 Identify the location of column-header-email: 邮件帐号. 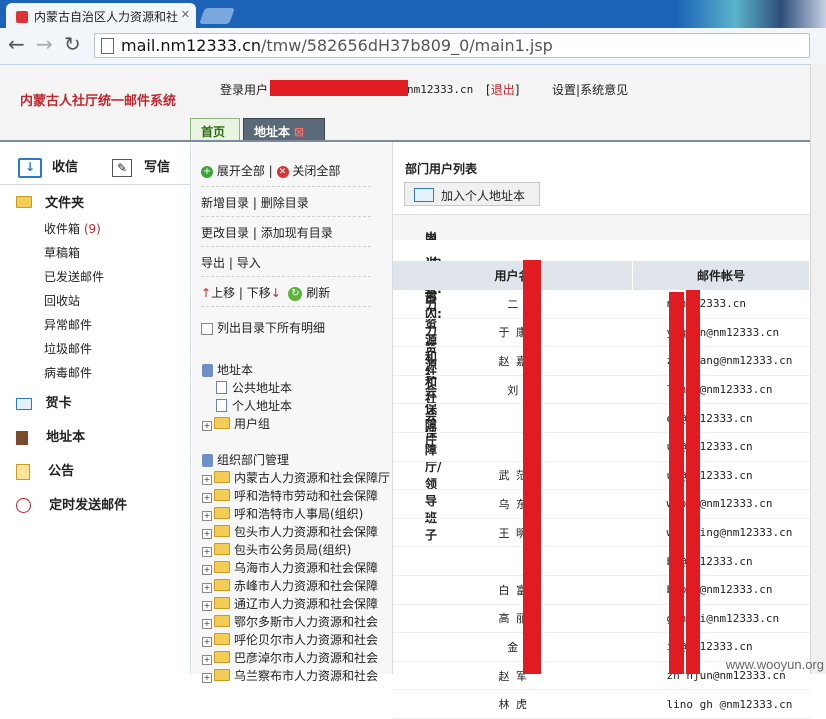
(721, 275).